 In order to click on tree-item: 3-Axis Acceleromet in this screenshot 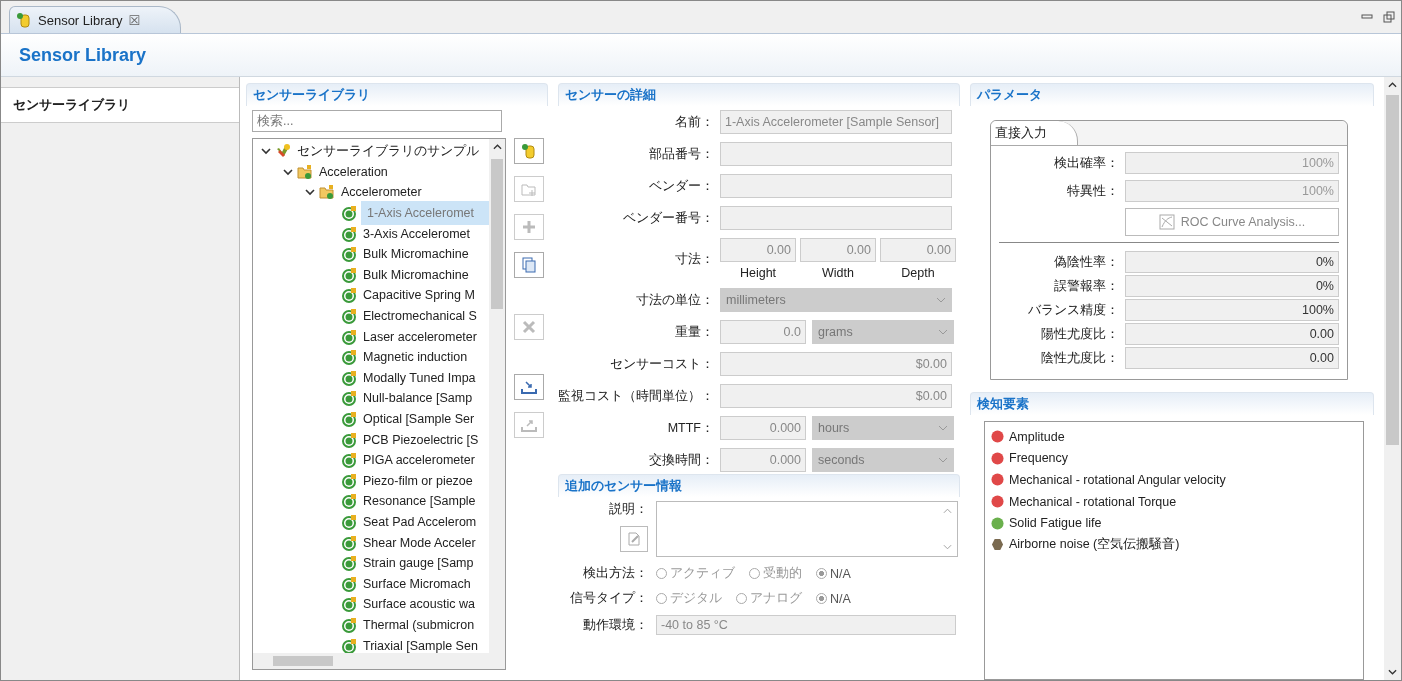, I will do `click(416, 233)`.